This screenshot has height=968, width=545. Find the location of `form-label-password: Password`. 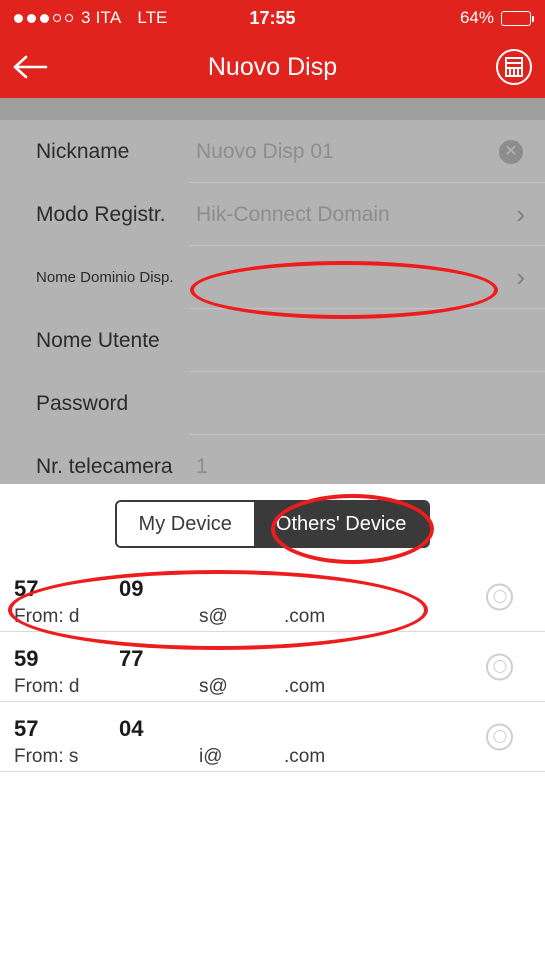

form-label-password: Password is located at coordinates (82, 403).